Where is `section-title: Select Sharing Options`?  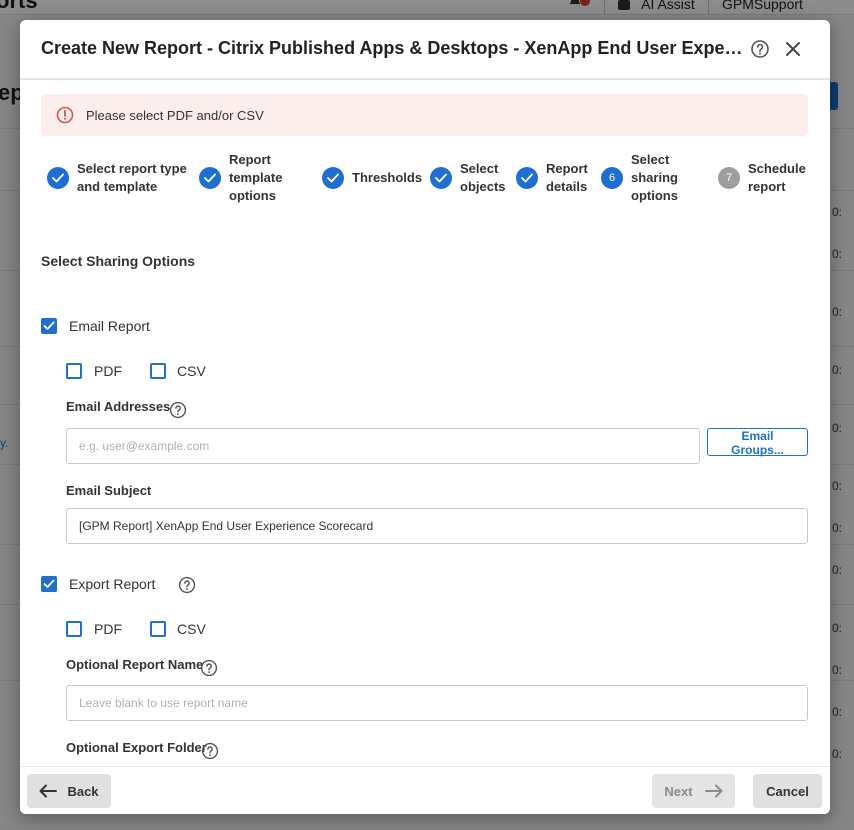 section-title: Select Sharing Options is located at coordinates (118, 261).